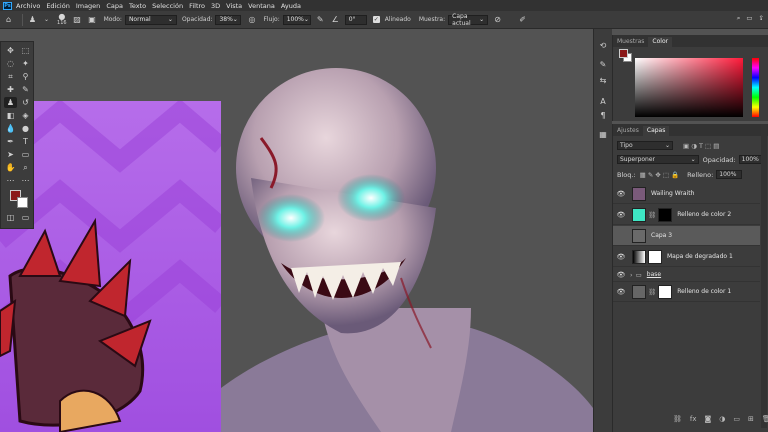 The height and width of the screenshot is (432, 768). Describe the element at coordinates (686, 236) in the screenshot. I see `layer-row: Capa 3` at that location.